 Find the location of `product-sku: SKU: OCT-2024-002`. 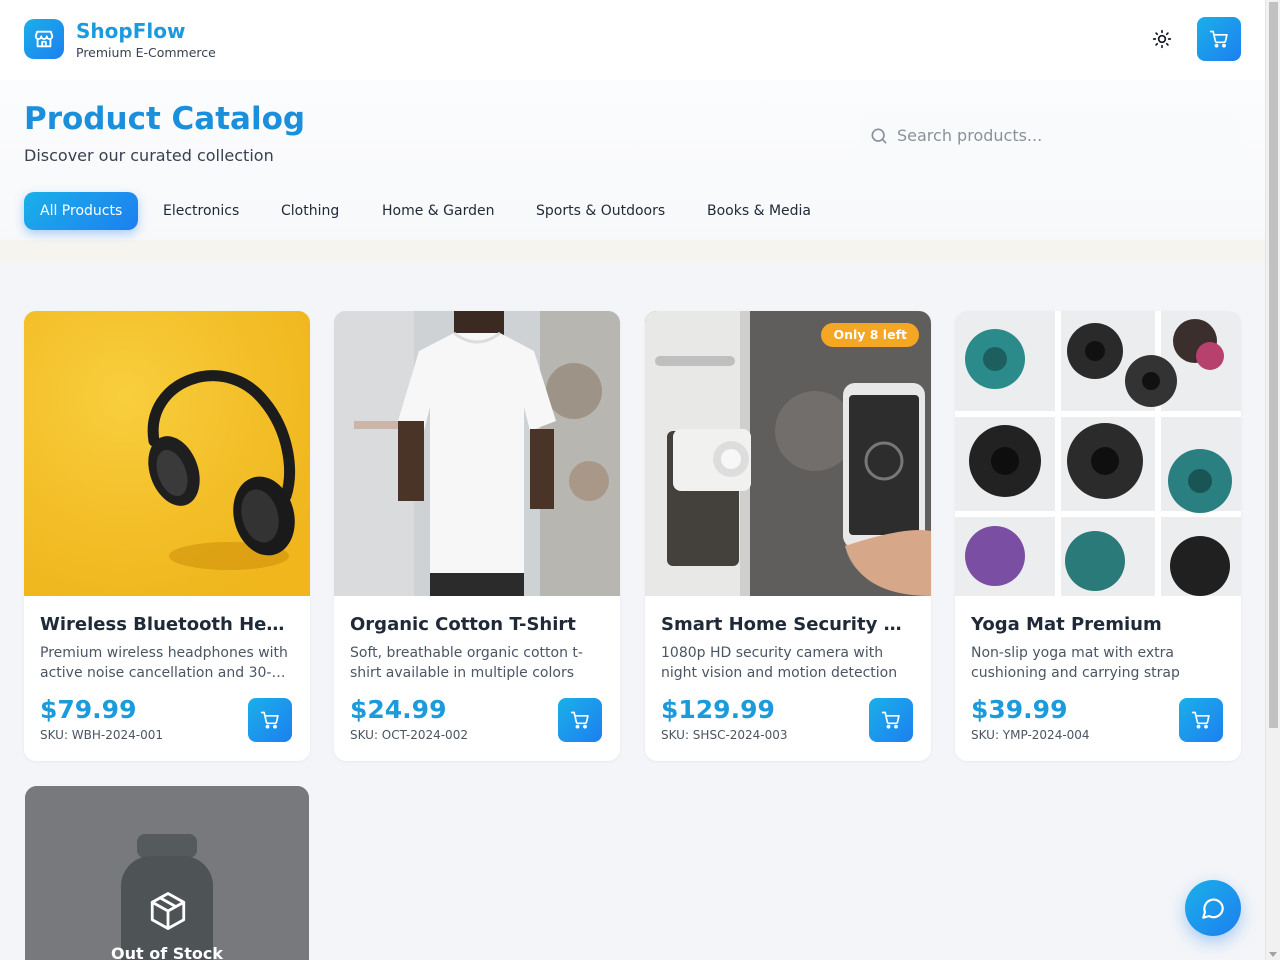

product-sku: SKU: OCT-2024-002 is located at coordinates (409, 735).